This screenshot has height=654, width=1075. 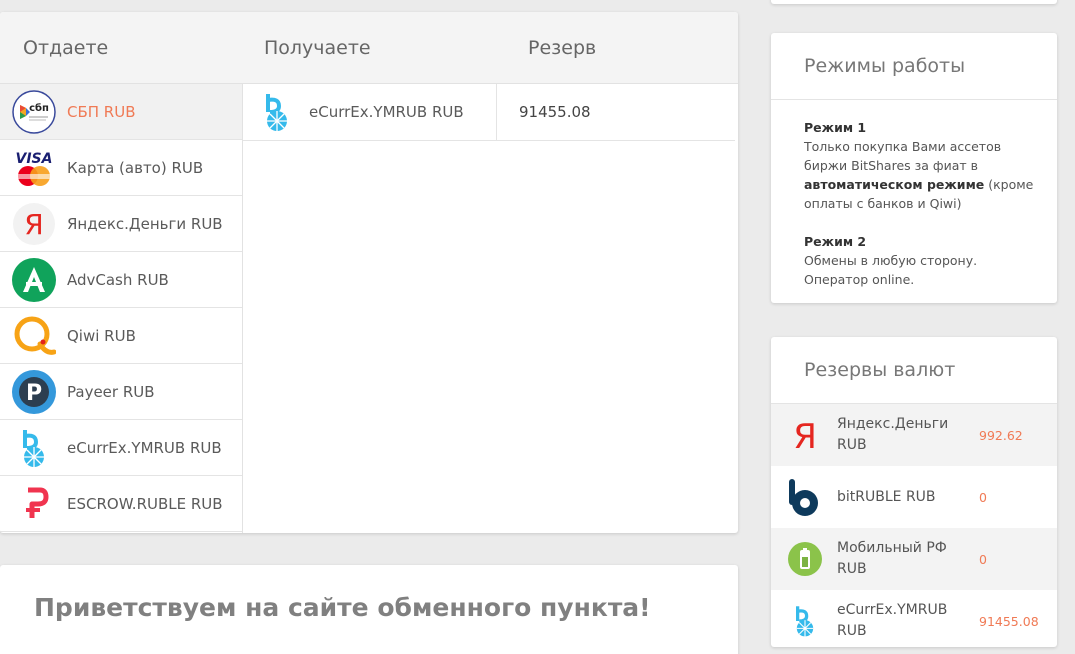 I want to click on reserve-column-header: Резерв, so click(x=562, y=48).